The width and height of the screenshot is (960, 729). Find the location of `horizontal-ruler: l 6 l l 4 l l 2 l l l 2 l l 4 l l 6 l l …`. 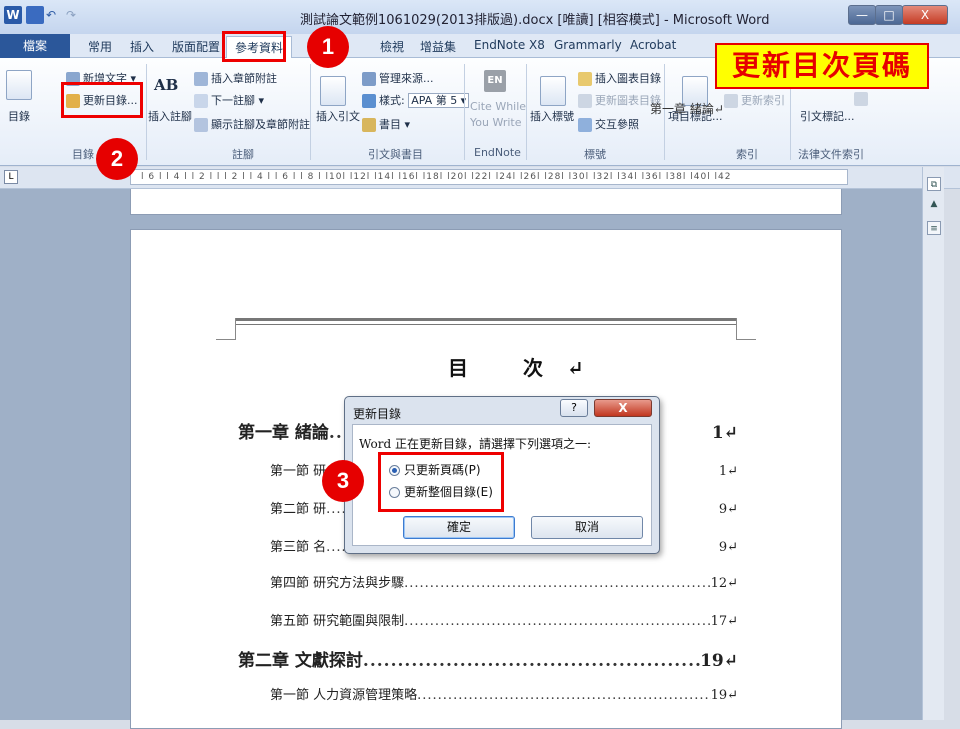

horizontal-ruler: l 6 l l 4 l l 2 l l l 2 l l 4 l l 6 l l … is located at coordinates (489, 177).